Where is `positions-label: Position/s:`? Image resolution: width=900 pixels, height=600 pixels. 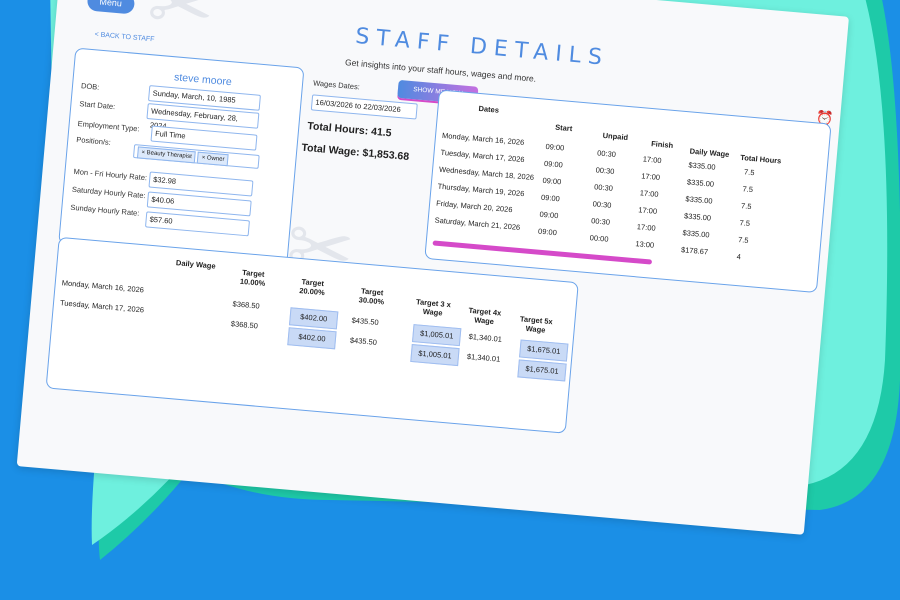
positions-label: Position/s: is located at coordinates (93, 140).